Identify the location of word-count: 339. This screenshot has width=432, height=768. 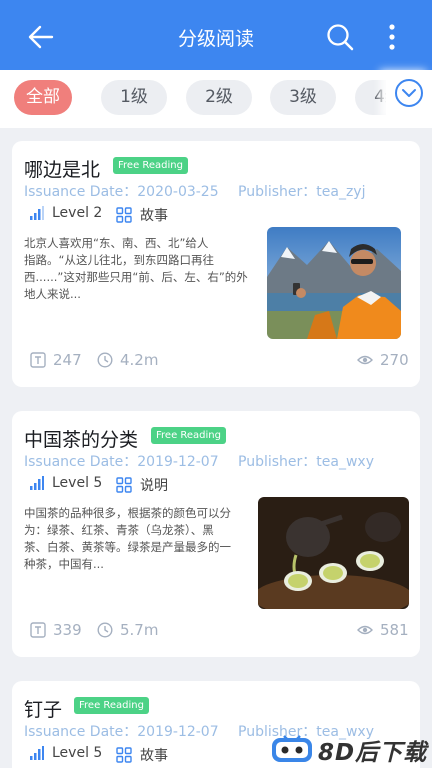
(56, 630).